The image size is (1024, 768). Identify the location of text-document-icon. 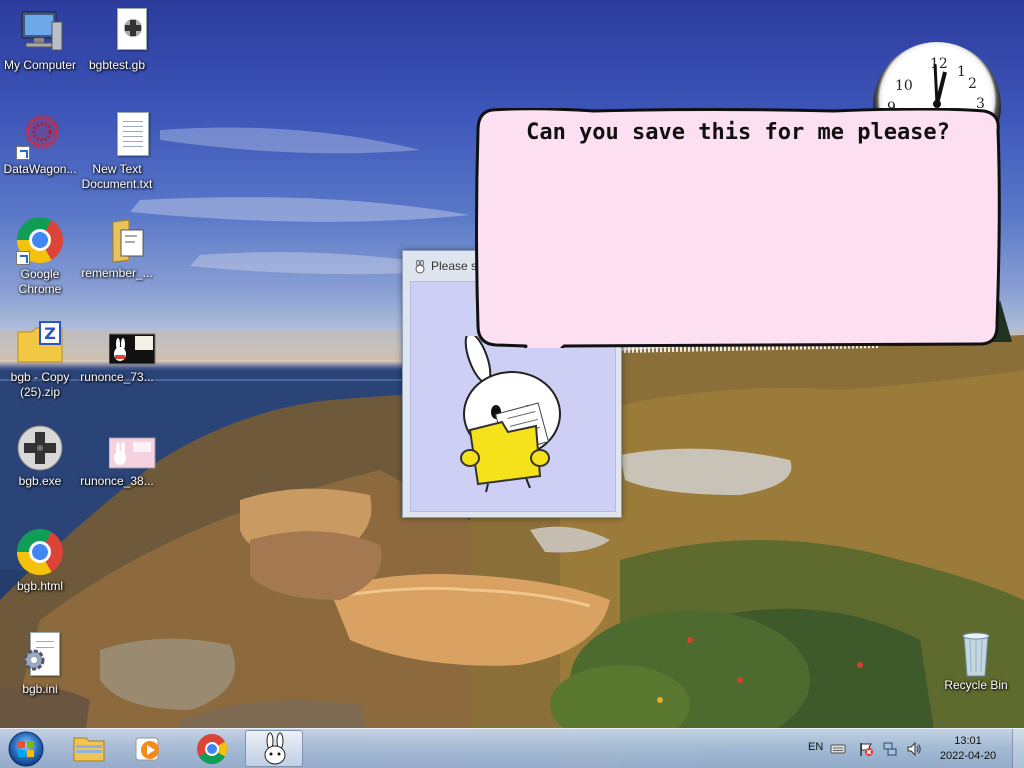
(121, 136).